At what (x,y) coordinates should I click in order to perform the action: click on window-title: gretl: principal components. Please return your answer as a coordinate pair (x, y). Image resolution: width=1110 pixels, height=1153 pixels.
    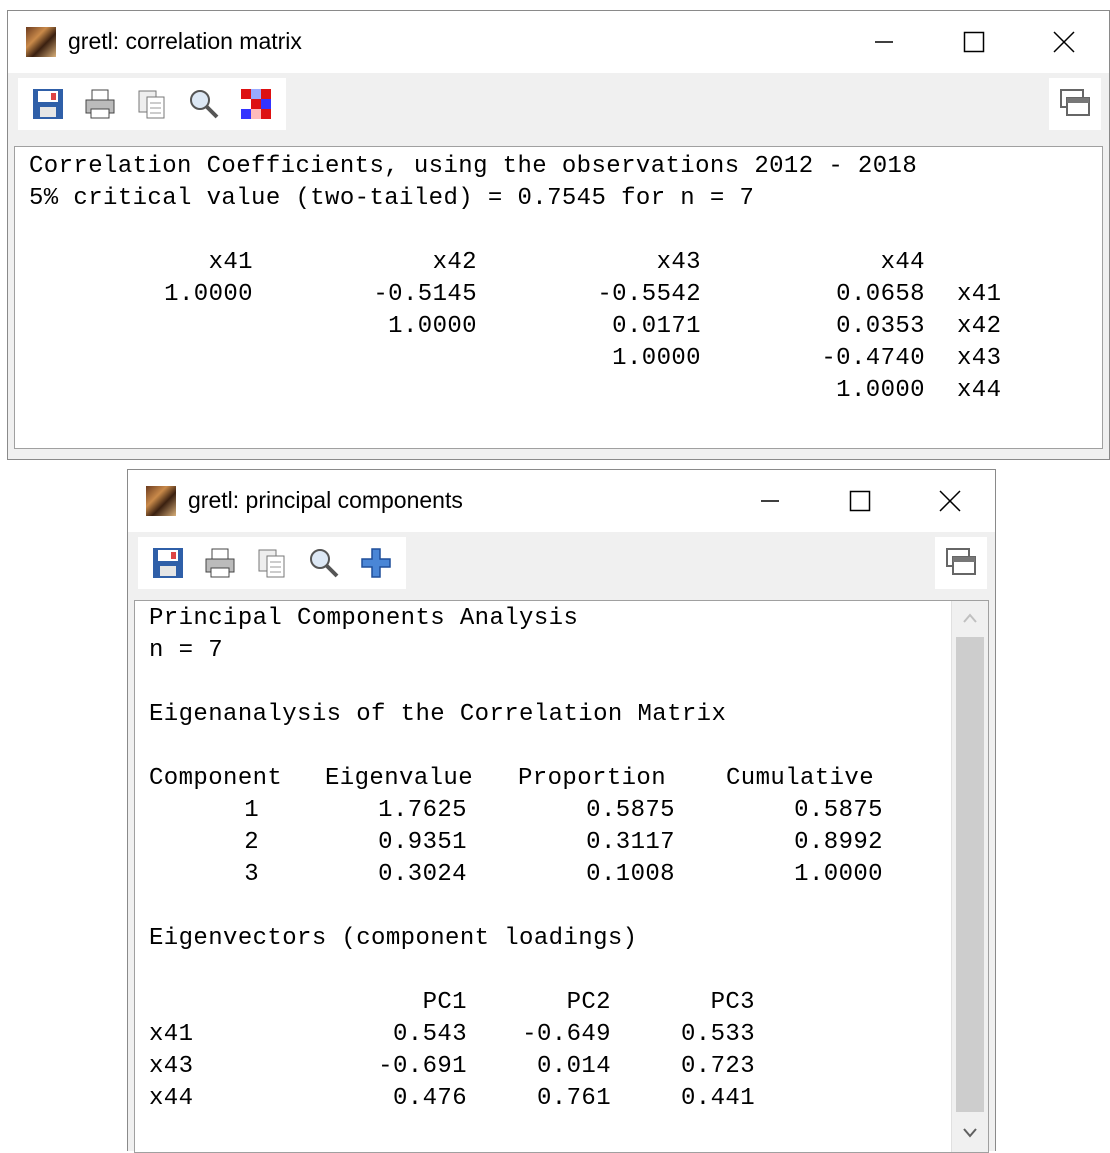
    Looking at the image, I should click on (325, 500).